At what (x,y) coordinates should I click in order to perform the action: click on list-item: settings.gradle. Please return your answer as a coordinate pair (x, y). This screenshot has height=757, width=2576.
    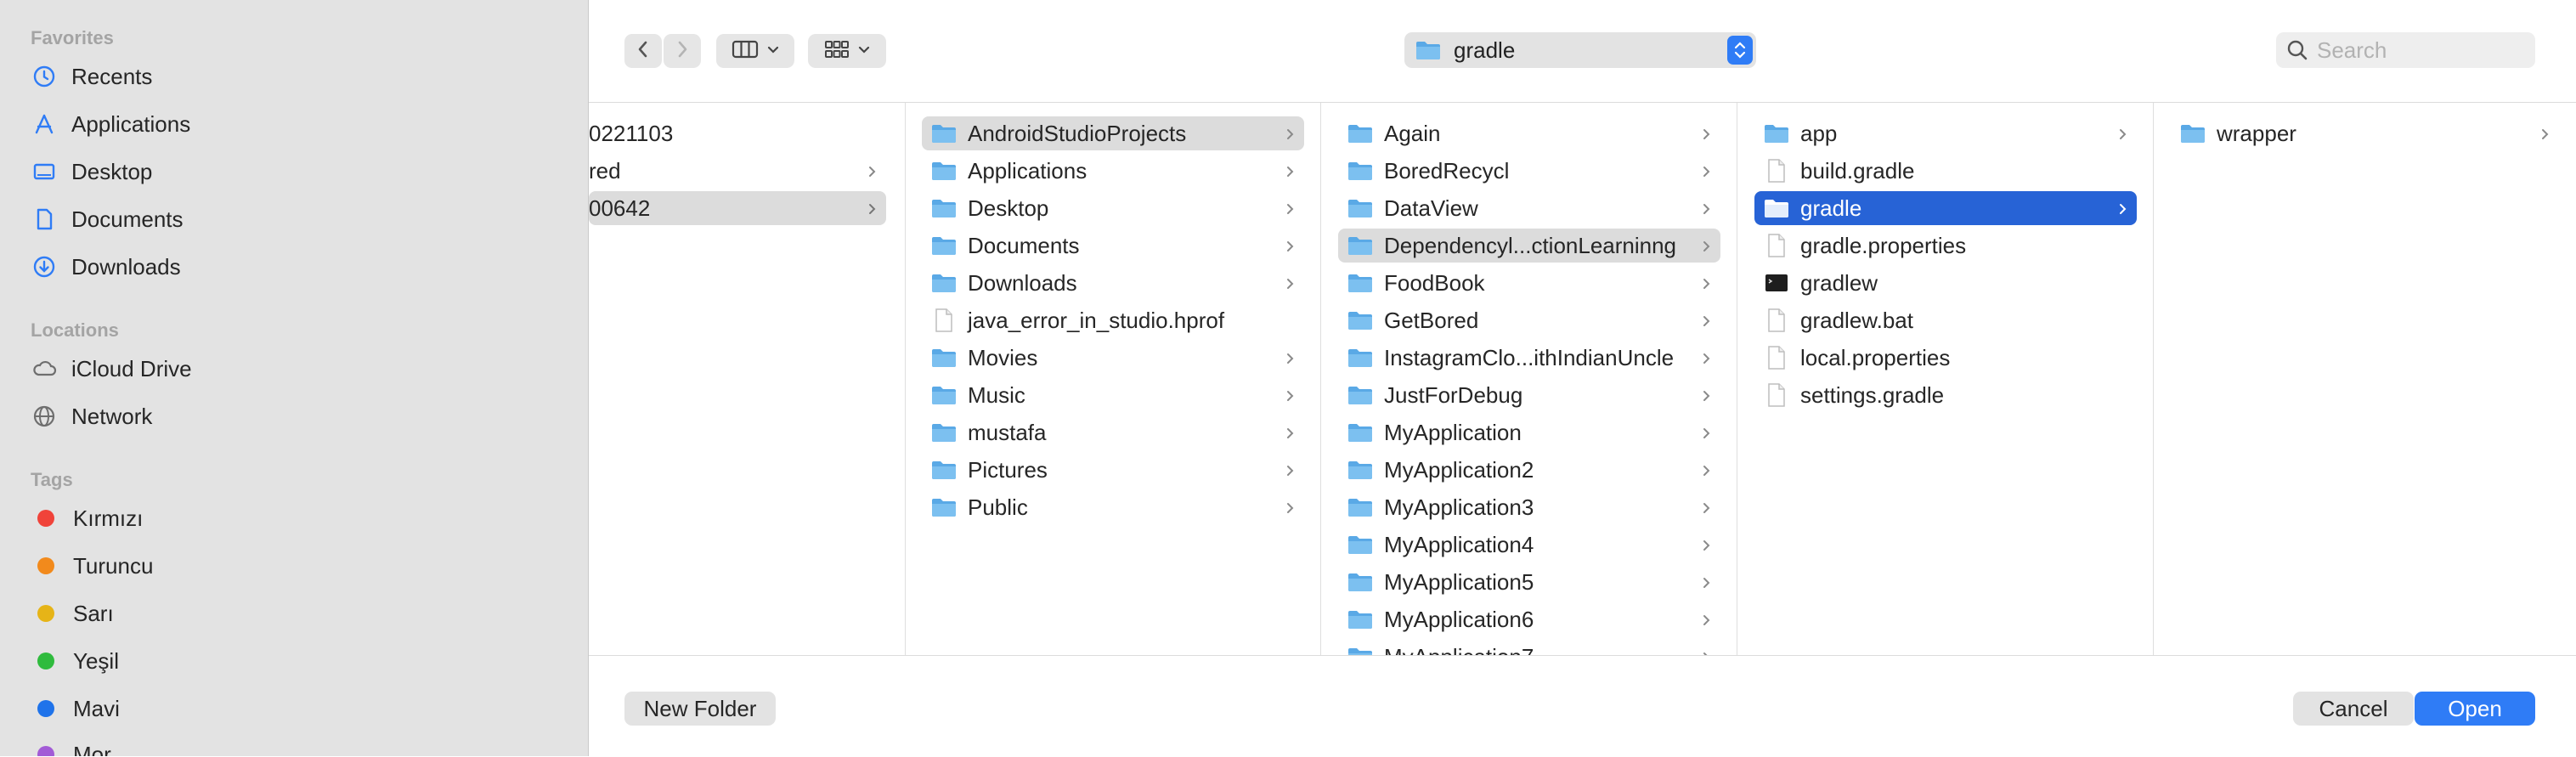
    Looking at the image, I should click on (1945, 395).